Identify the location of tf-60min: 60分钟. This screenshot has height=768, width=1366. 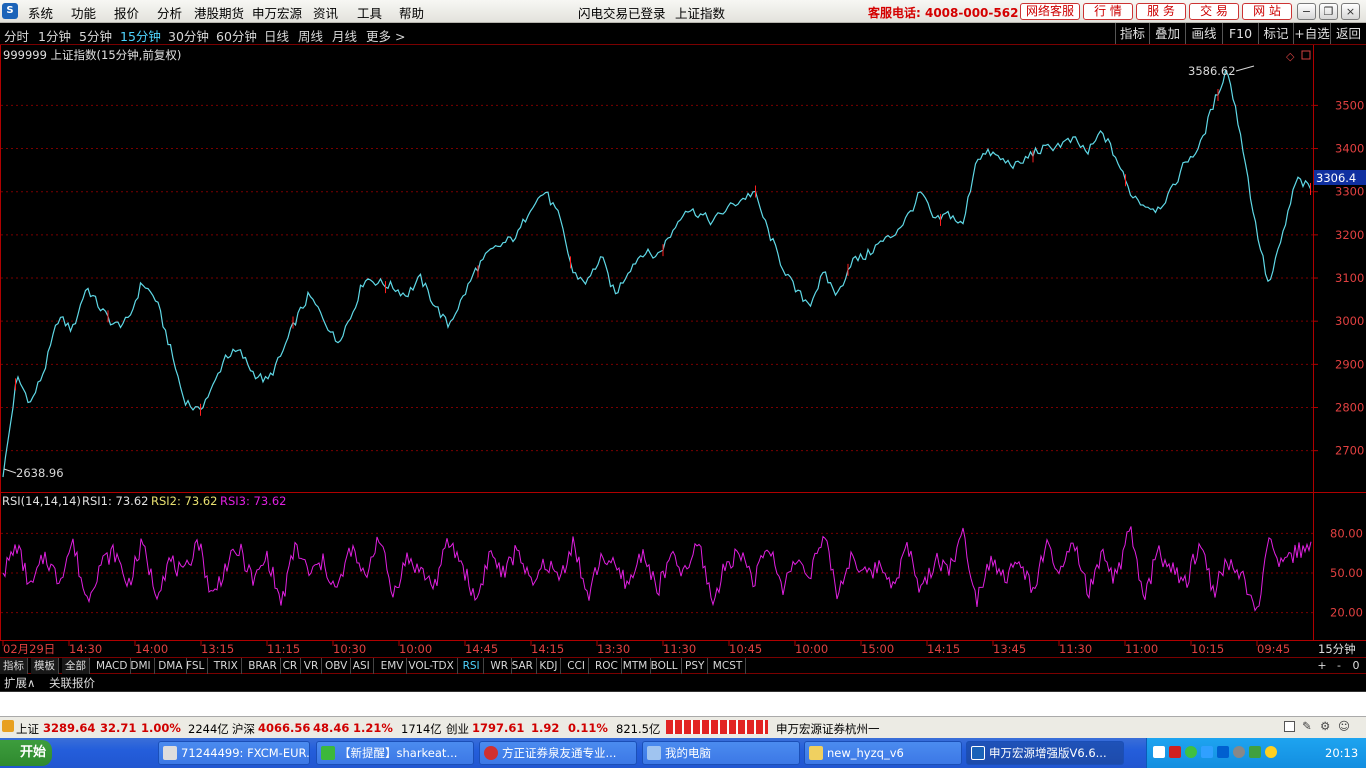
(236, 35).